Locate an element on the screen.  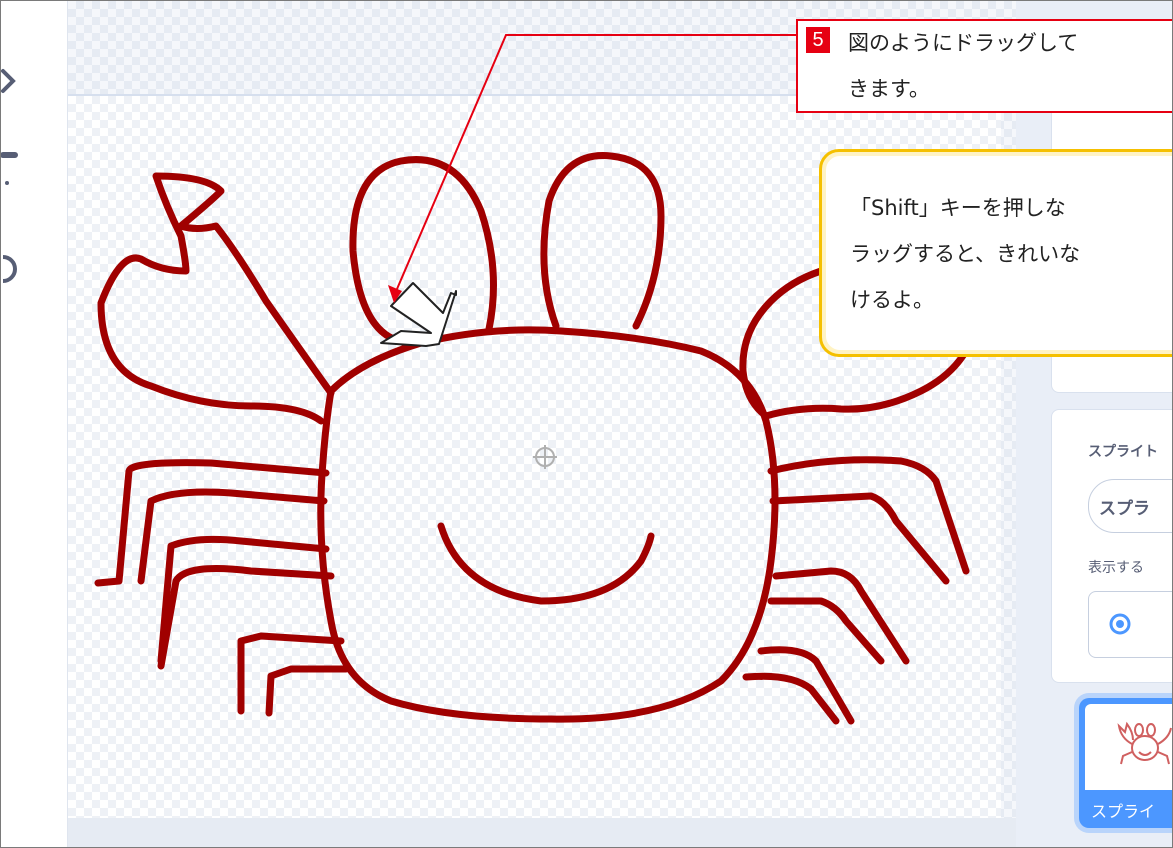
tip-line3: けるよ。 is located at coordinates (892, 300).